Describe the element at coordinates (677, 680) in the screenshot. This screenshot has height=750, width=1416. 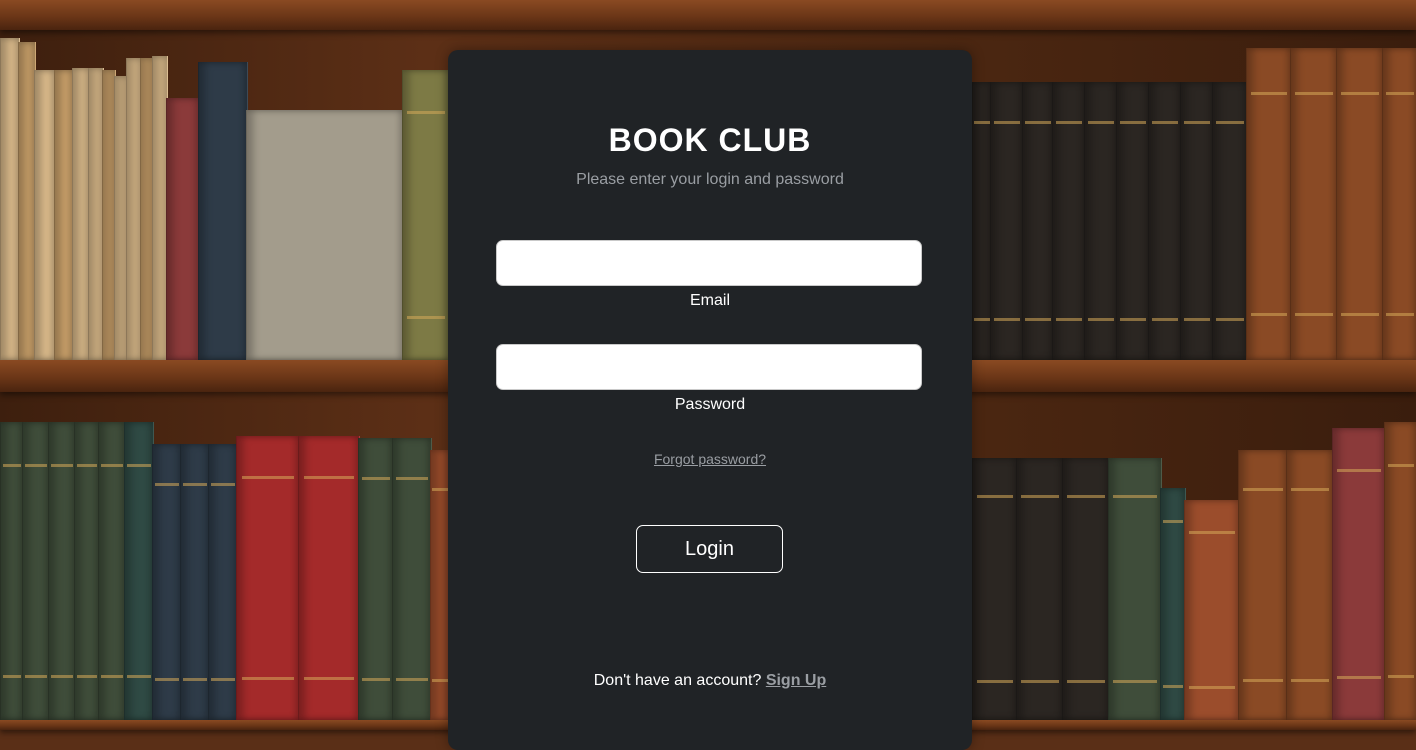
I see `signup-prompt-text: Don't have an account?` at that location.